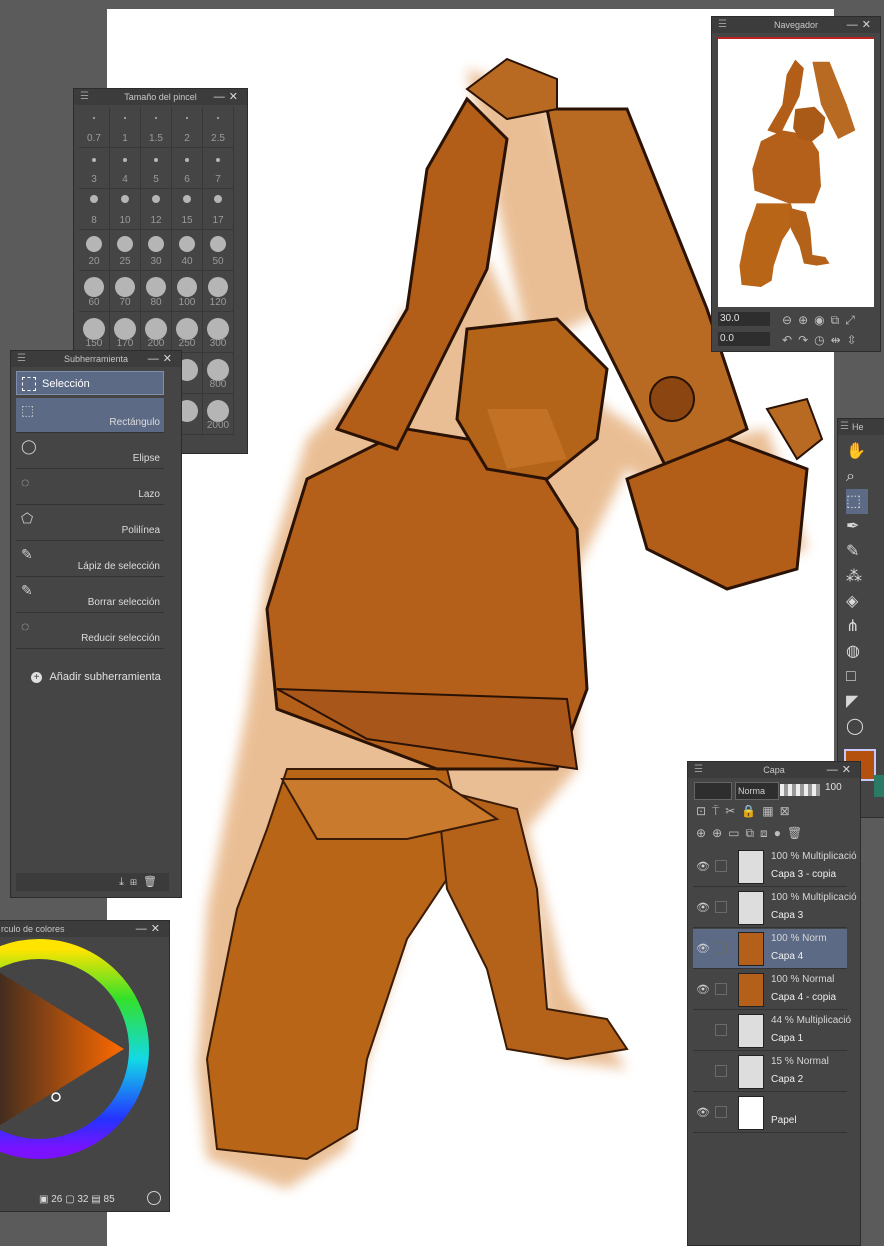 Image resolution: width=884 pixels, height=1246 pixels. I want to click on brush-size-cell: 25, so click(125, 250).